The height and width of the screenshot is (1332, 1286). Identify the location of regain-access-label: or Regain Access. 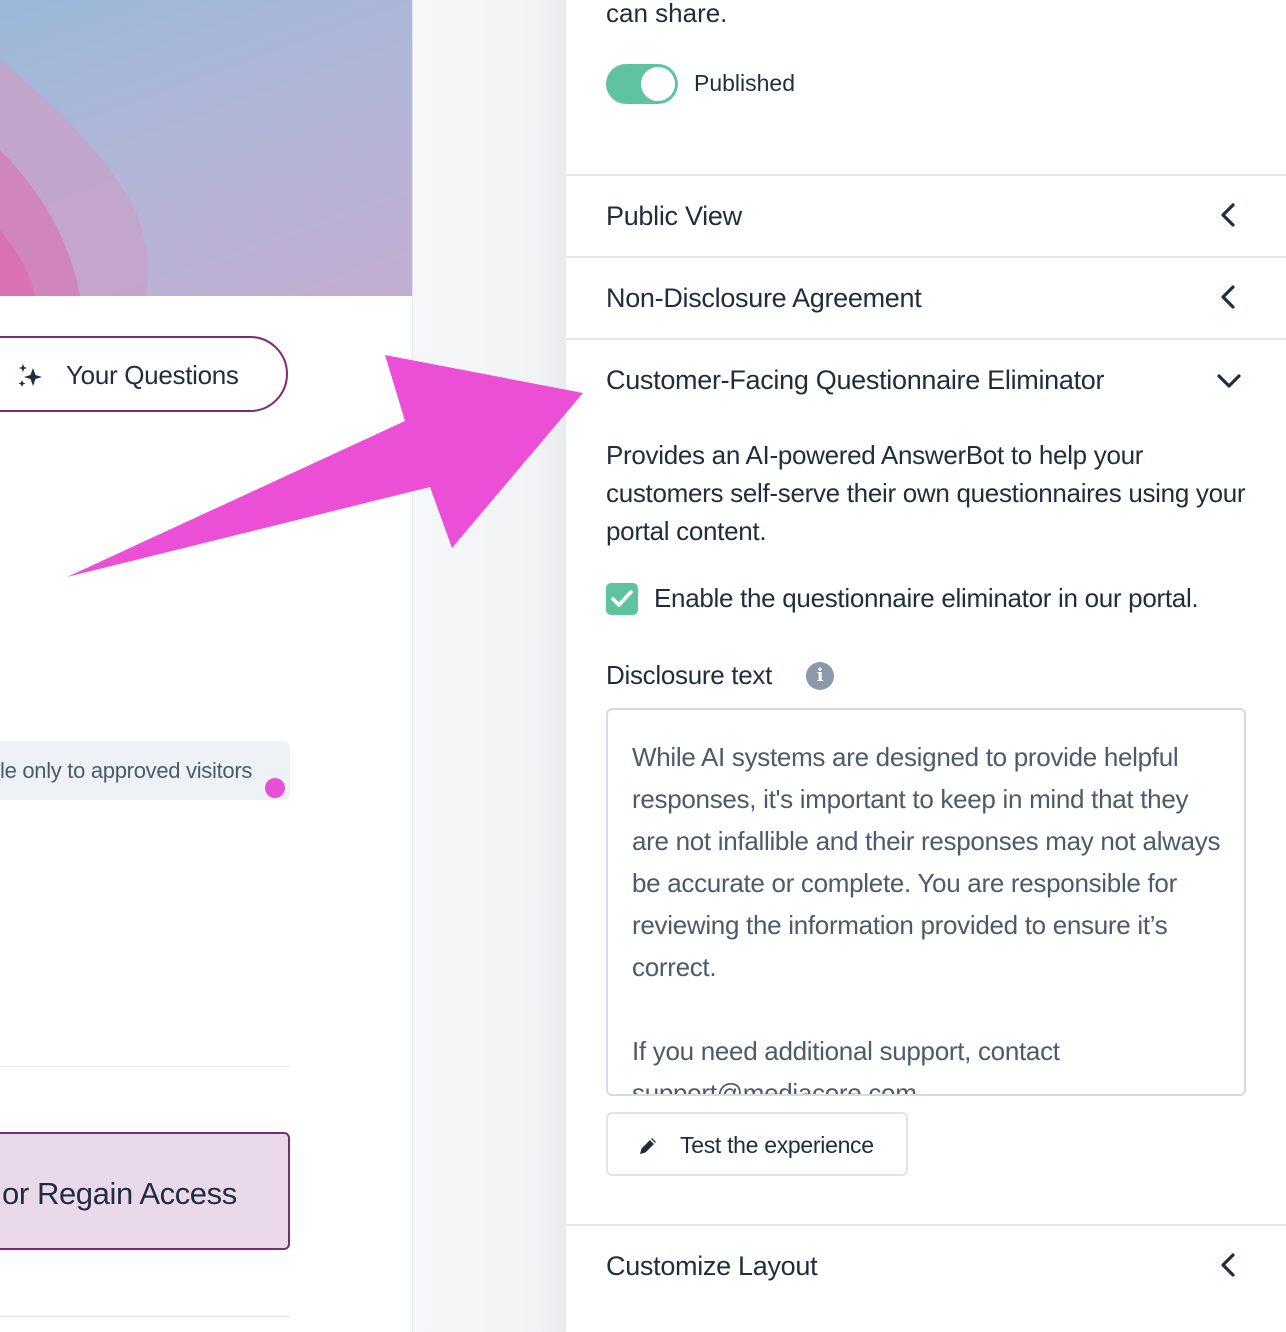
(119, 1193).